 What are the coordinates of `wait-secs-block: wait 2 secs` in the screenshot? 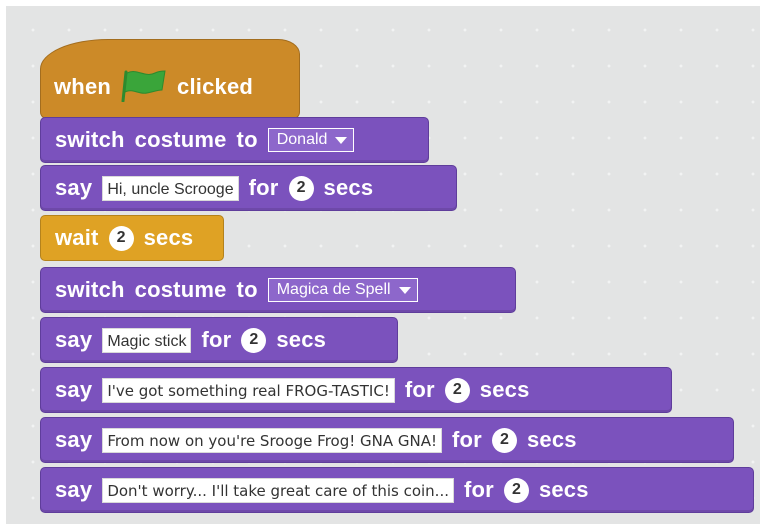 It's located at (132, 238).